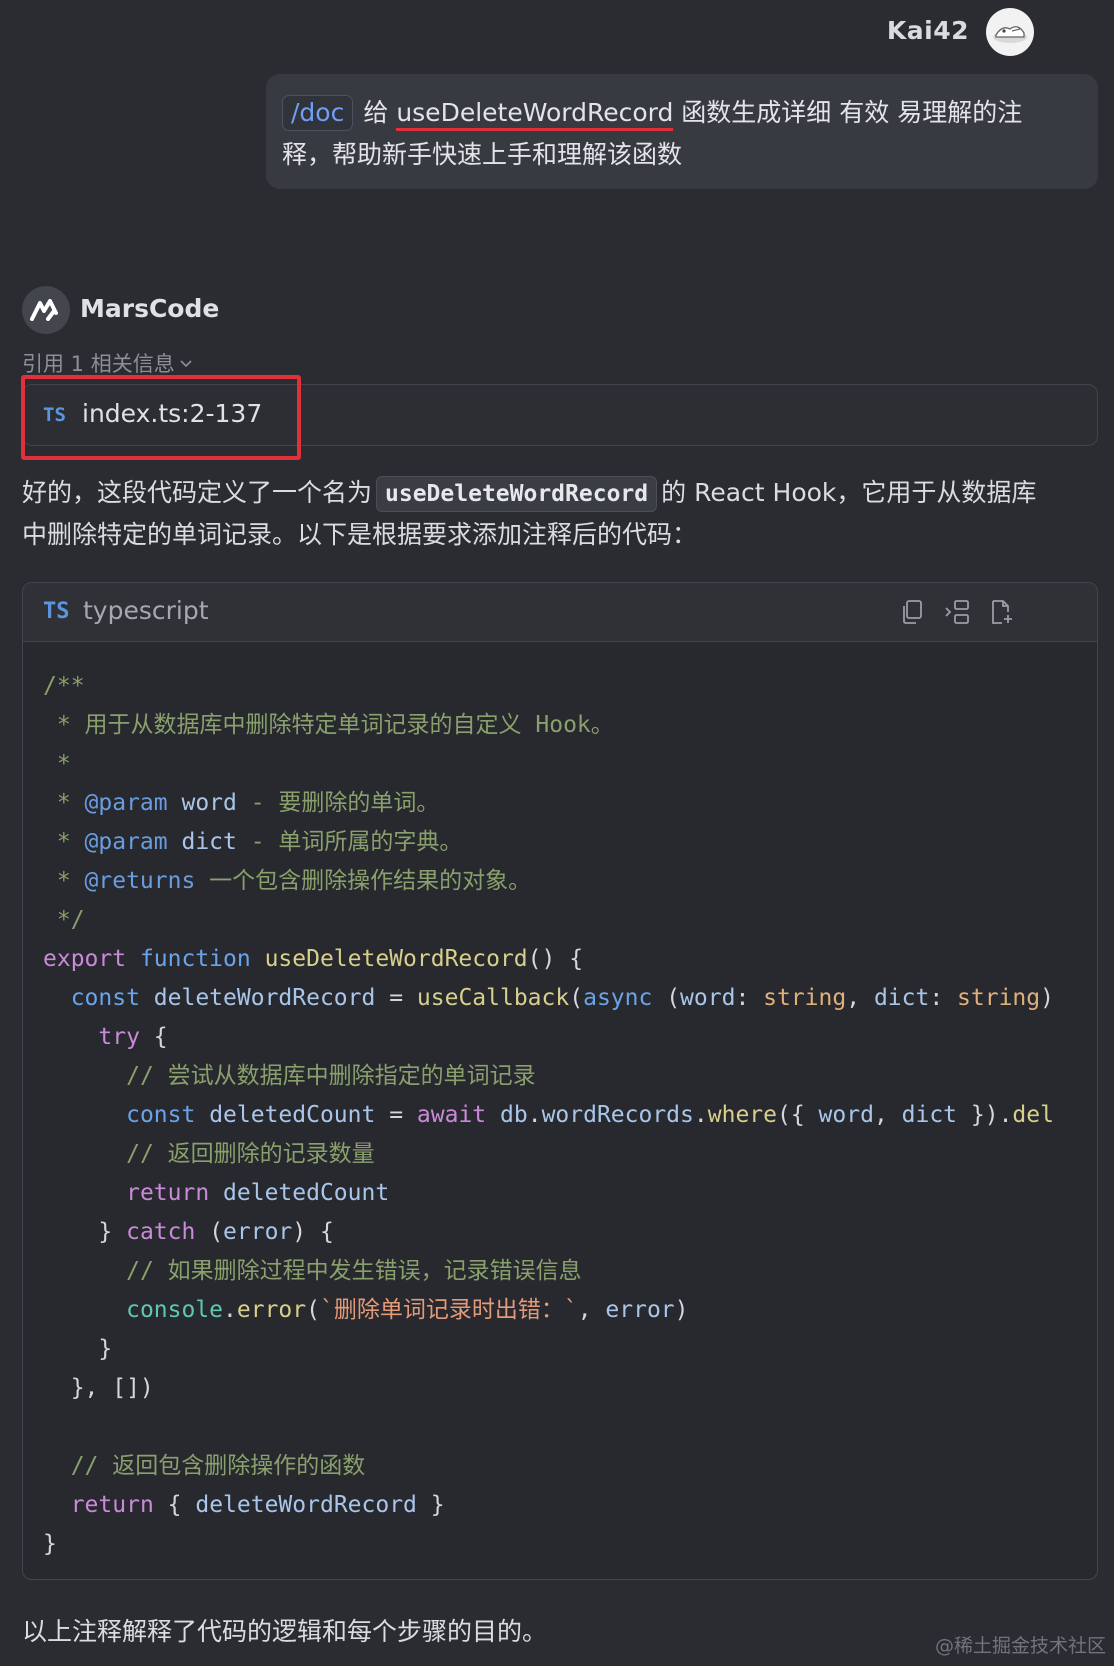 The width and height of the screenshot is (1114, 1666). I want to click on code-line: }, []), so click(570, 1388).